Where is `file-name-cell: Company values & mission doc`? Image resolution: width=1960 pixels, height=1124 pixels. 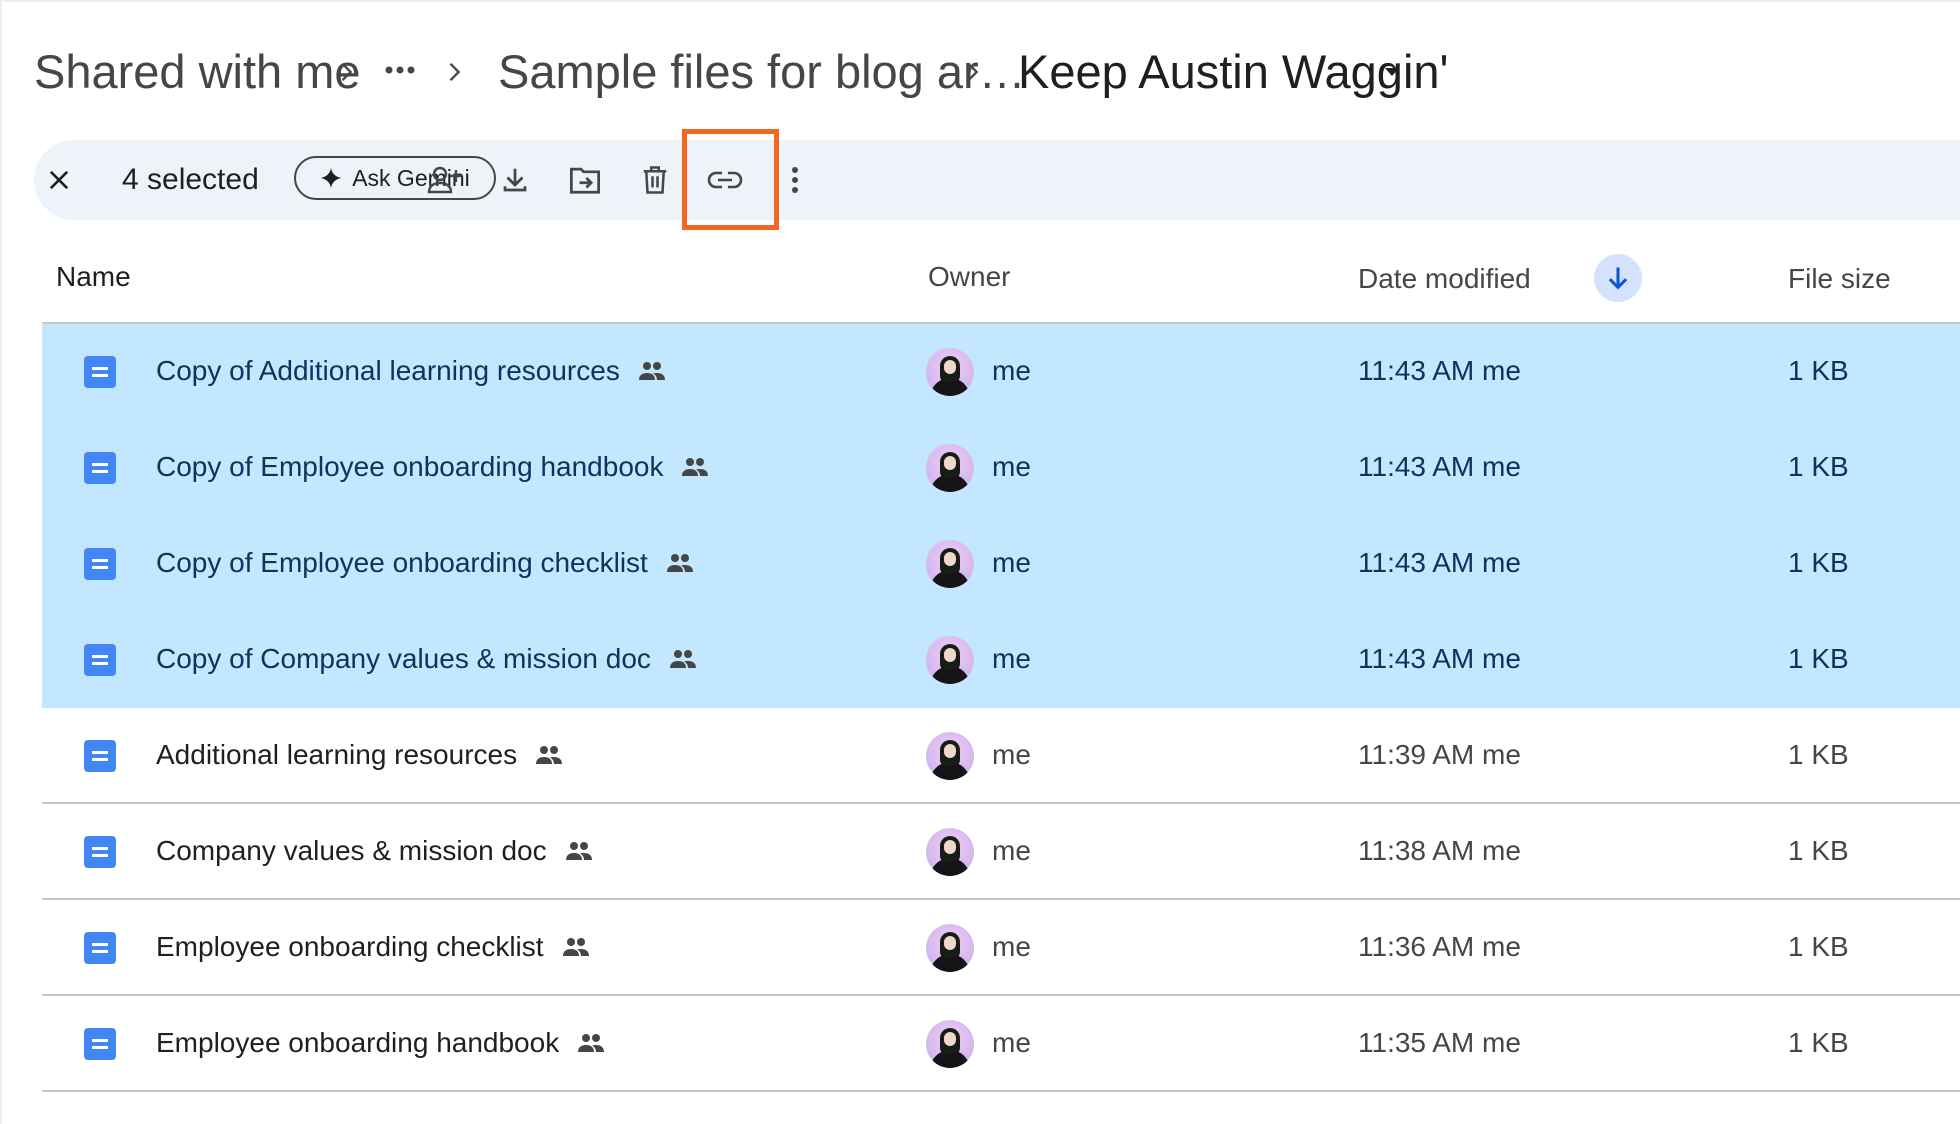 file-name-cell: Company values & mission doc is located at coordinates (374, 851).